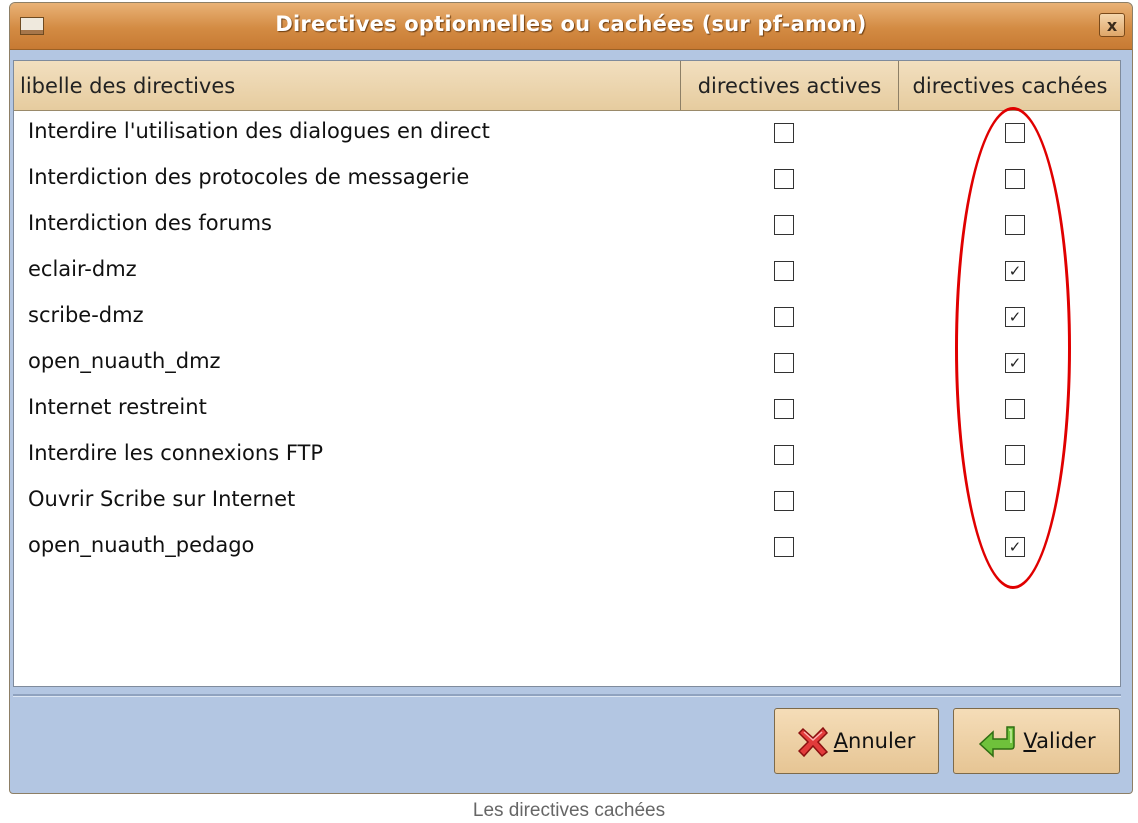 This screenshot has width=1138, height=823. Describe the element at coordinates (1010, 85) in the screenshot. I see `column-header-hidden: directives cachées` at that location.